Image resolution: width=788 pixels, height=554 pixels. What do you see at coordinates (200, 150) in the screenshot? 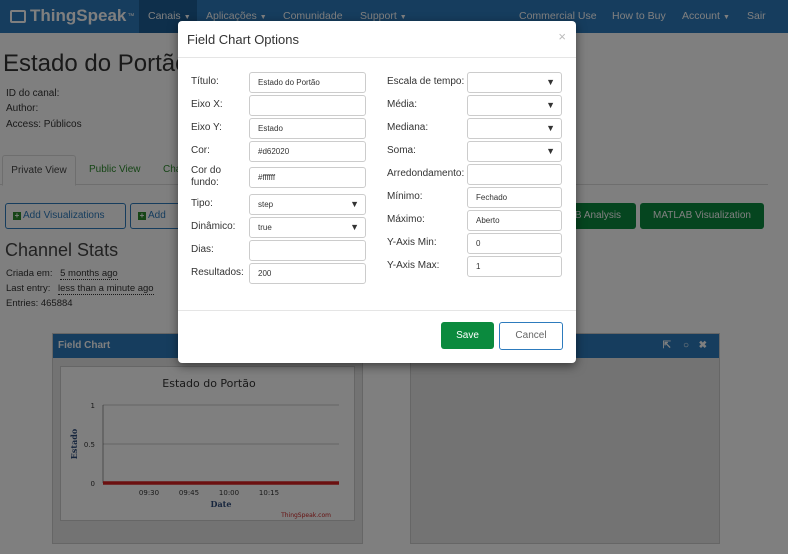
I see `cor-label: Cor:` at bounding box center [200, 150].